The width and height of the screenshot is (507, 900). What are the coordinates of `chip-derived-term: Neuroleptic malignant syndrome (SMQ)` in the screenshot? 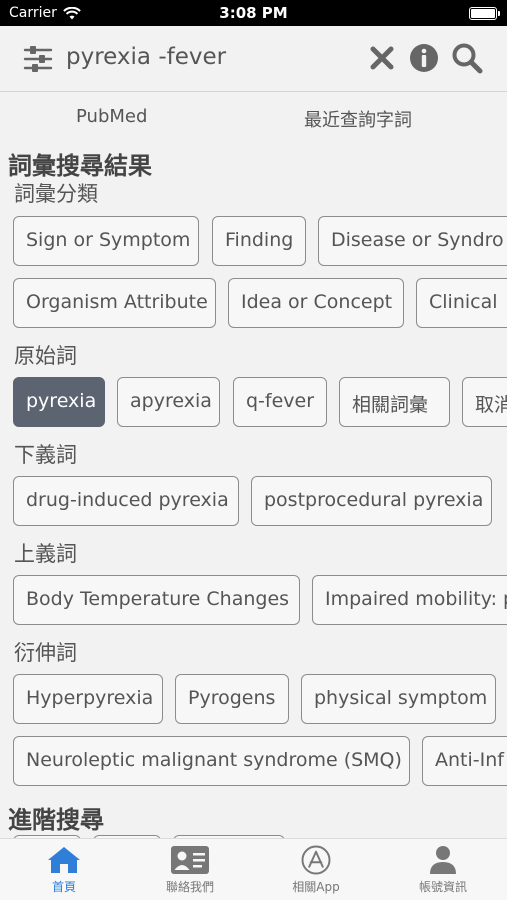 It's located at (211, 761).